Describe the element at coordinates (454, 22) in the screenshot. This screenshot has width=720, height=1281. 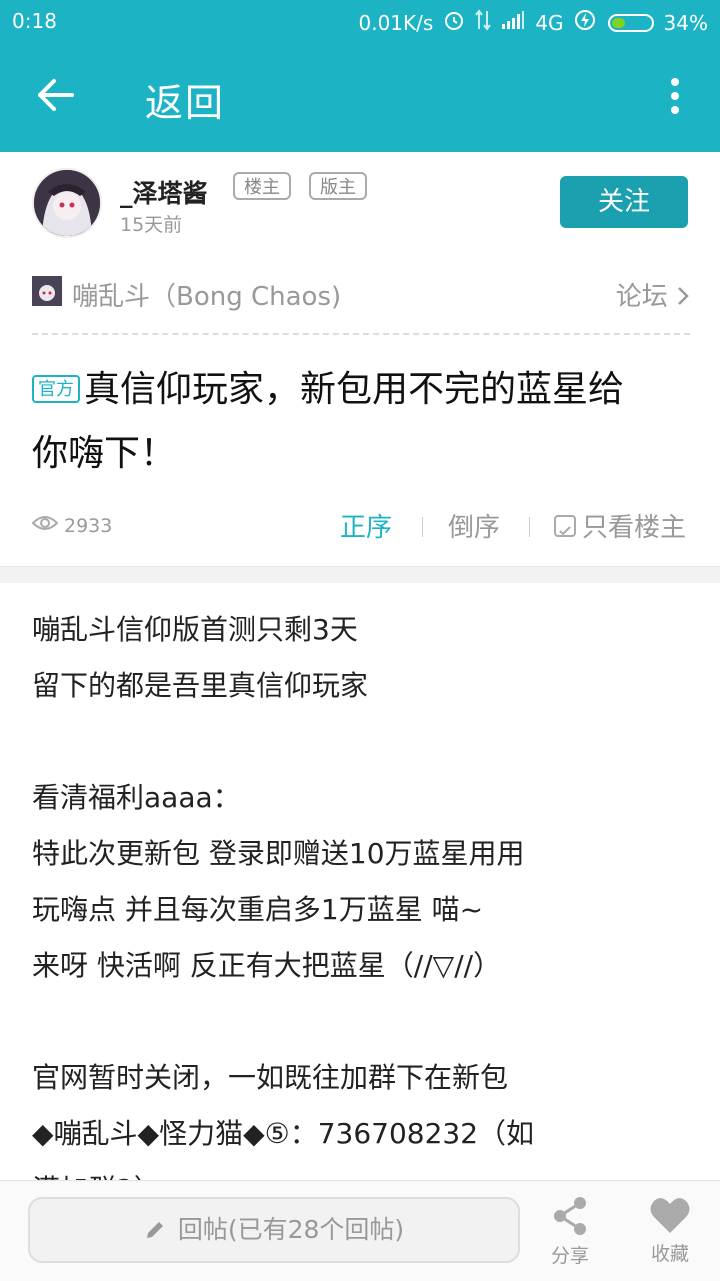
I see `alarm-icon` at that location.